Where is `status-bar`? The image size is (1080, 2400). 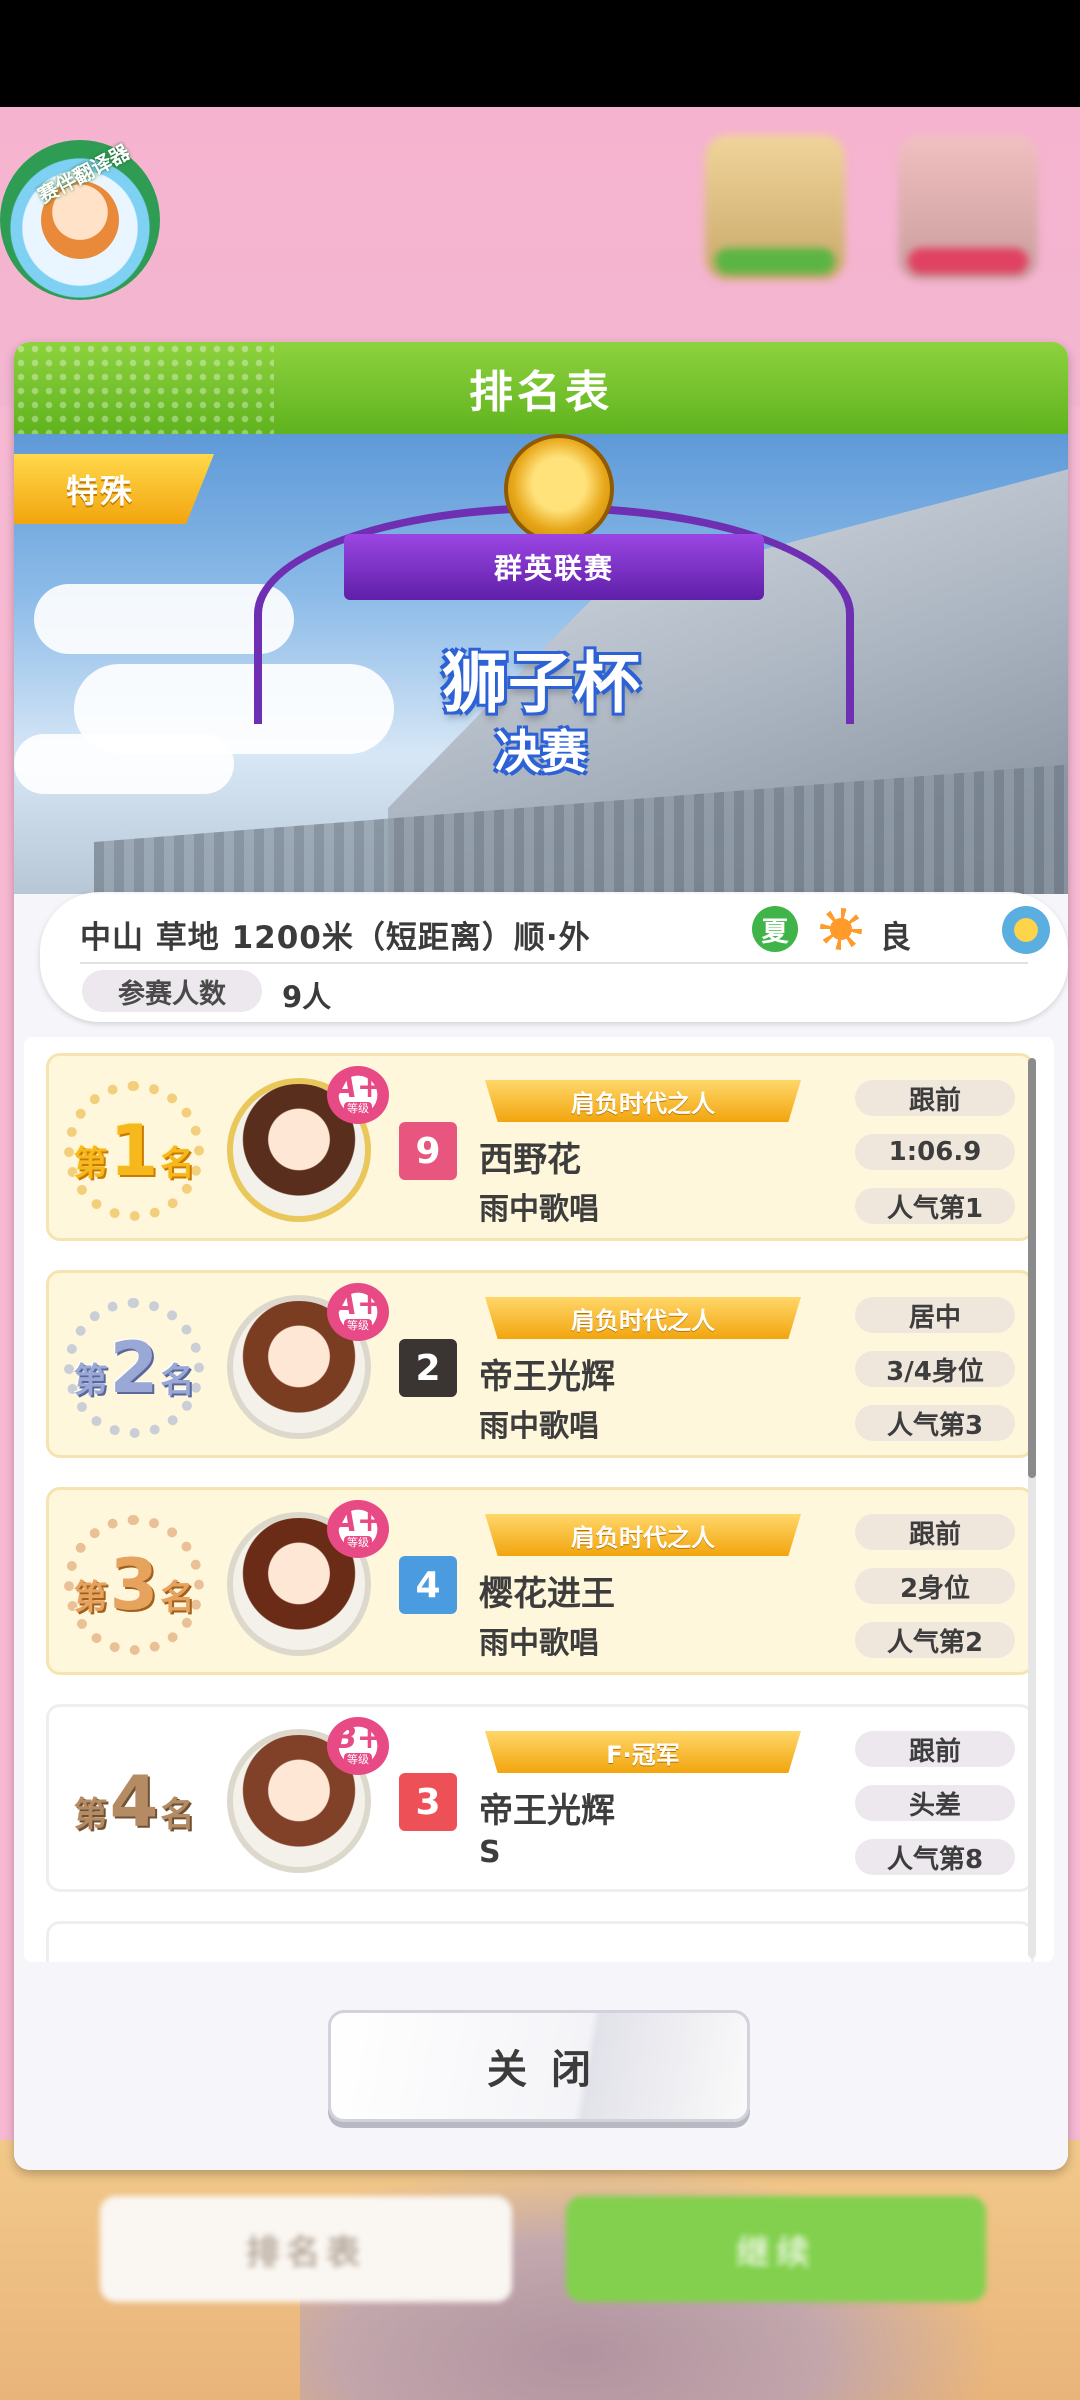 status-bar is located at coordinates (540, 53).